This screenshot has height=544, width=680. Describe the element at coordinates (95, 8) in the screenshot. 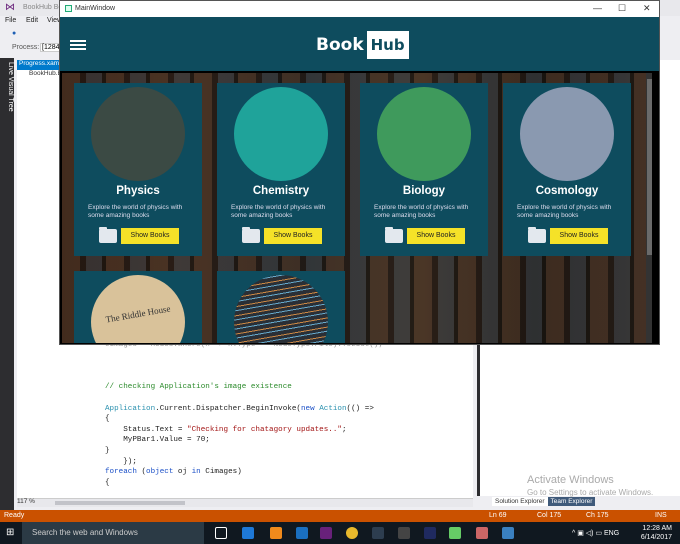

I see `window-title: MainWindow` at that location.